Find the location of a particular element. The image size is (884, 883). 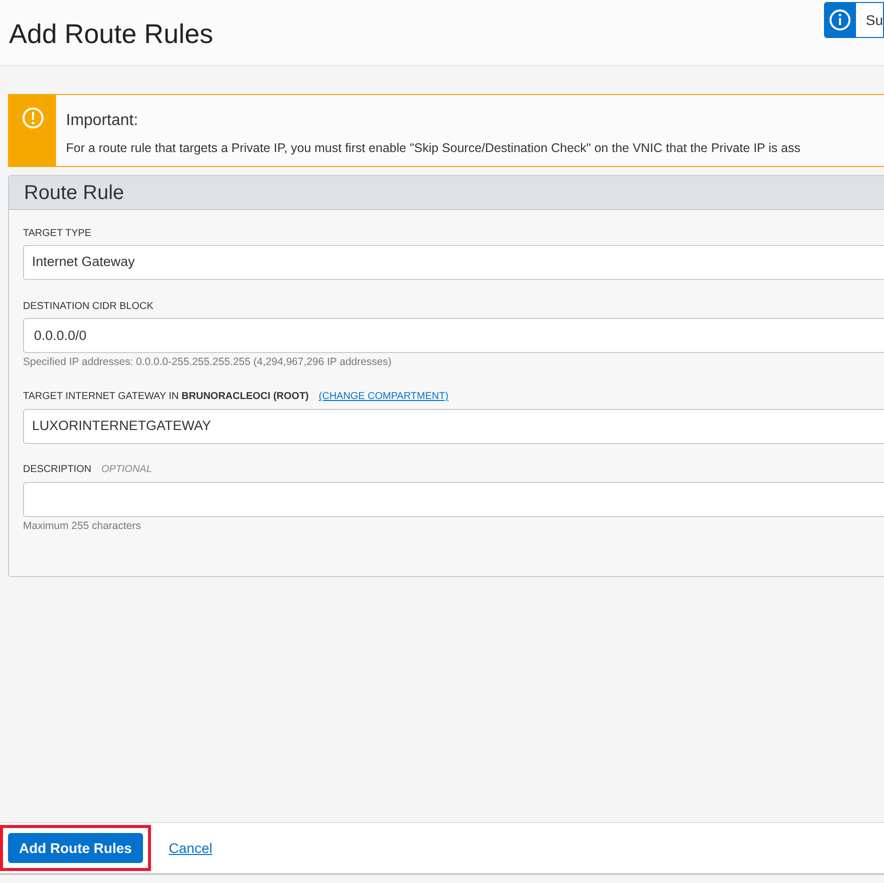

field-label: DESTINATION CIDR BLOCK is located at coordinates (88, 307).